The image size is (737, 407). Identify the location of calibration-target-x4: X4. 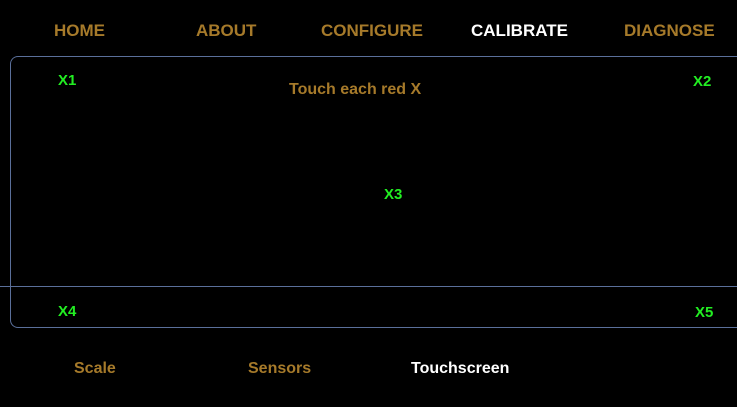
(67, 311).